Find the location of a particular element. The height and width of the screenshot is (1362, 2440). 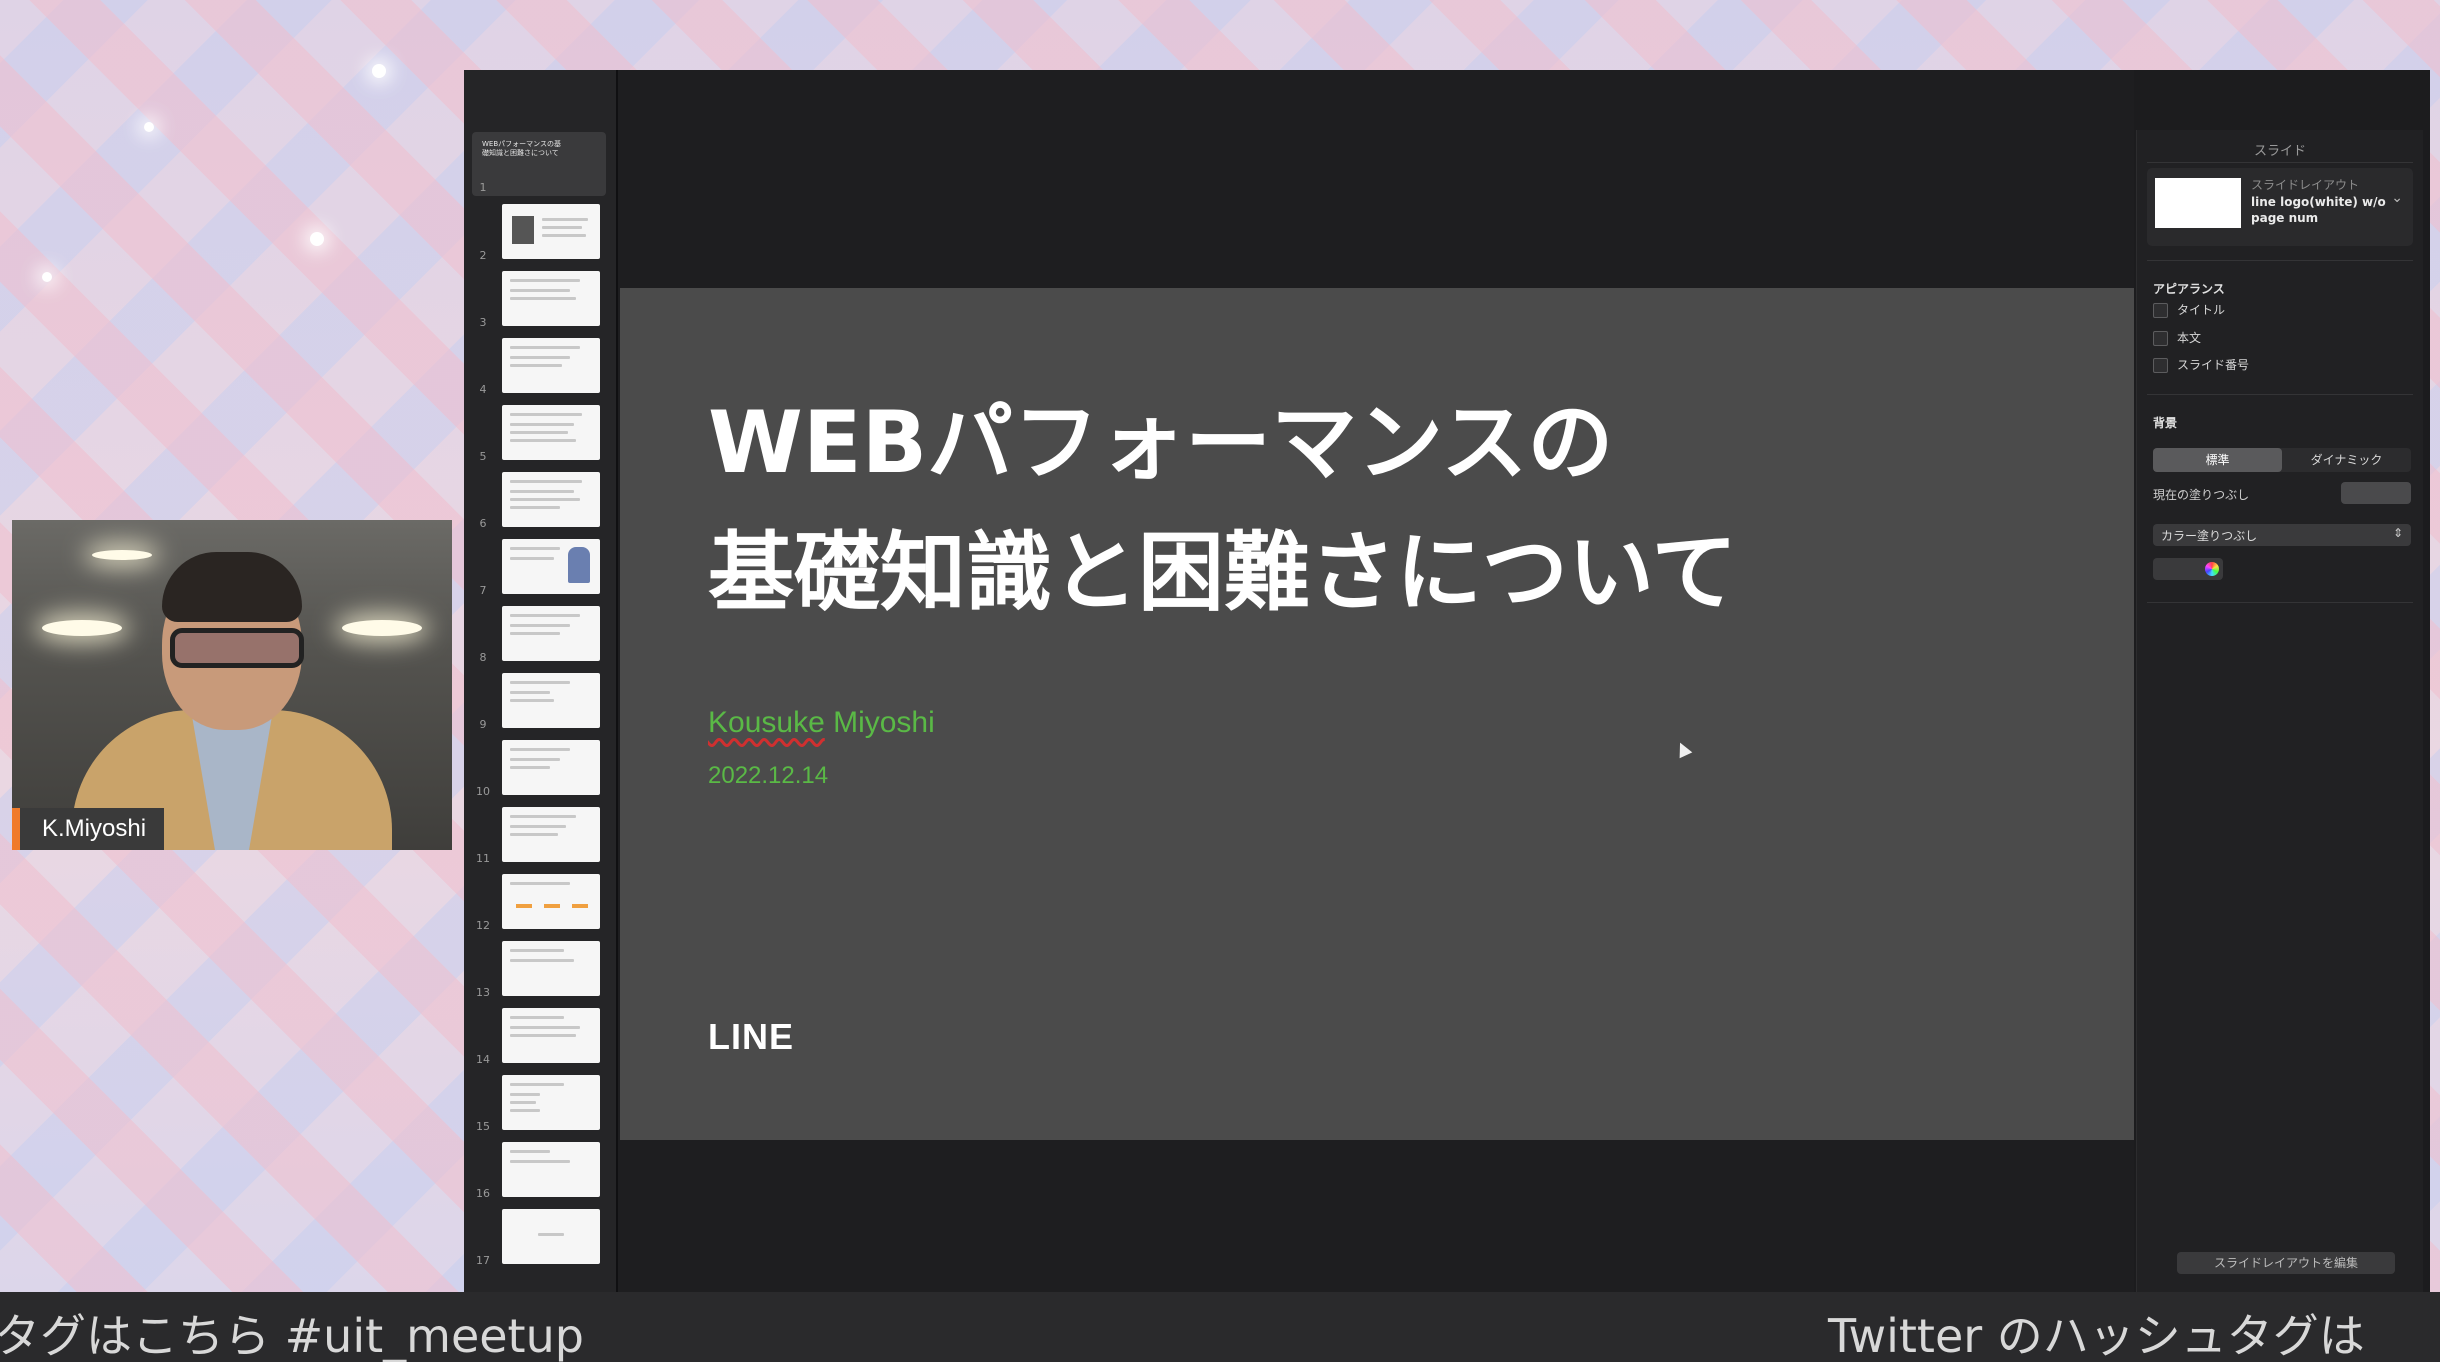

slide-thumbnail-5: 5 is located at coordinates (540, 435).